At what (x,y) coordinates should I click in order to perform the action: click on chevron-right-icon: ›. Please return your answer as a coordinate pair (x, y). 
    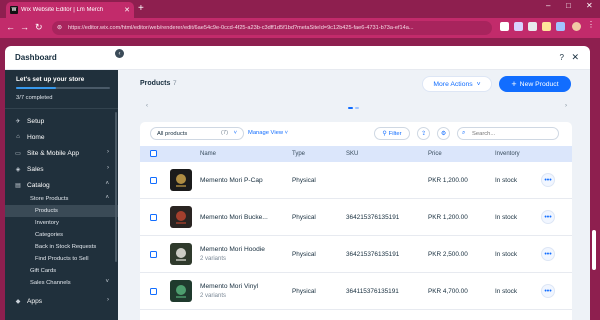
    Looking at the image, I should click on (108, 300).